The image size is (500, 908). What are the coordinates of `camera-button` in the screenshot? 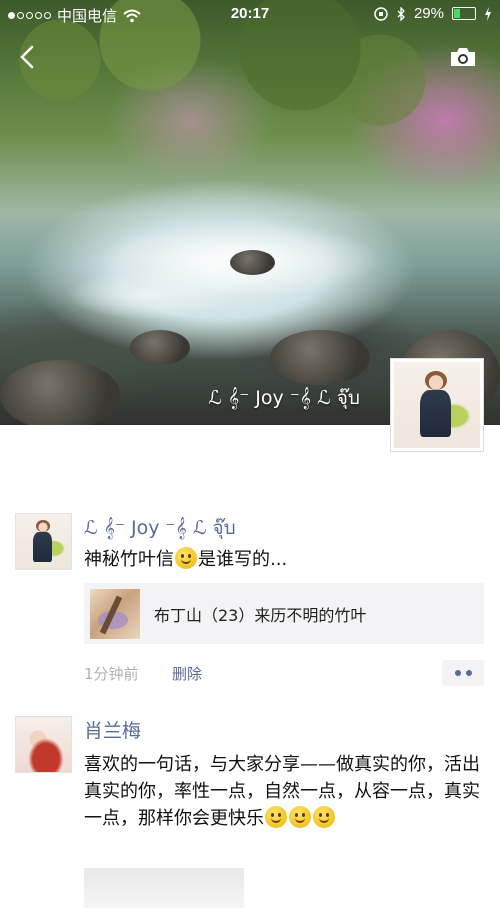 It's located at (463, 57).